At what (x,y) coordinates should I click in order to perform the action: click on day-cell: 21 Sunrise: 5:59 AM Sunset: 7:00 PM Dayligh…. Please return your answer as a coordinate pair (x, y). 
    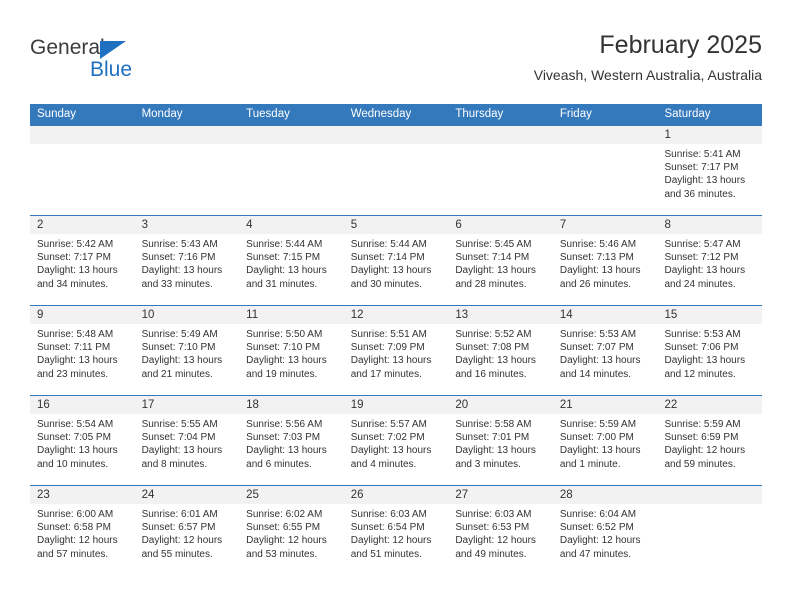
    Looking at the image, I should click on (605, 440).